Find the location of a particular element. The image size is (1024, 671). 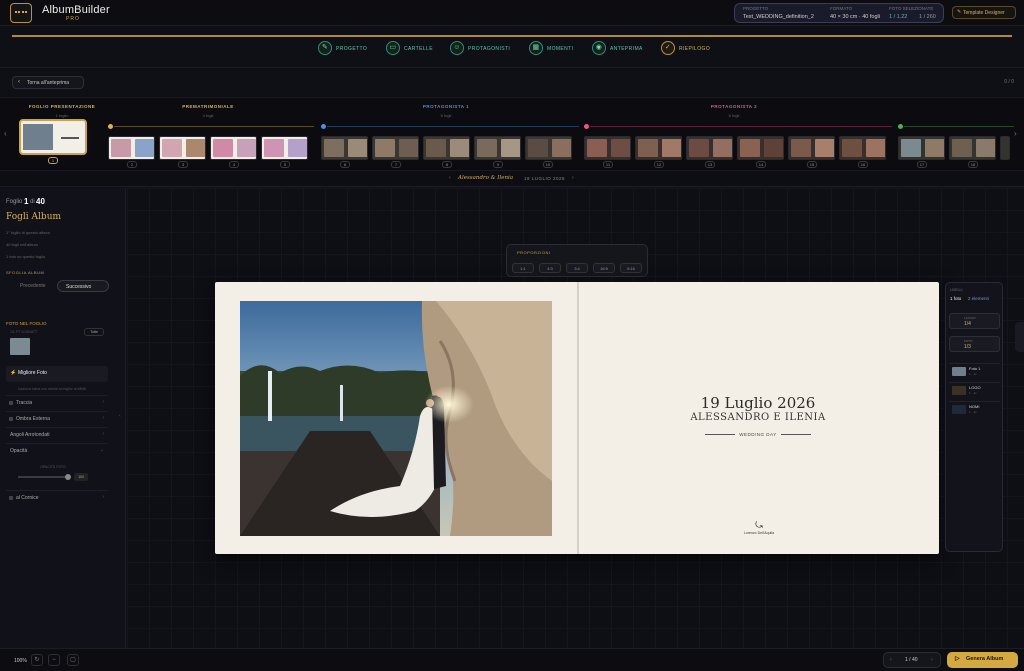

rotate-icon: ↻ is located at coordinates (37, 660).